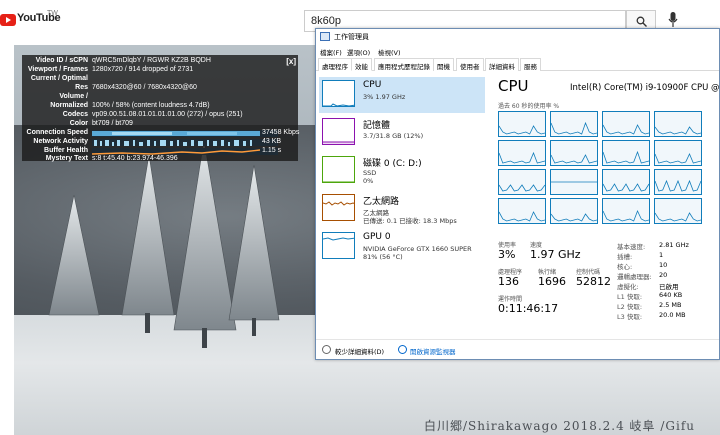  I want to click on resource-memory: 記憶體 3.7/31.8 GB (12%), so click(402, 133).